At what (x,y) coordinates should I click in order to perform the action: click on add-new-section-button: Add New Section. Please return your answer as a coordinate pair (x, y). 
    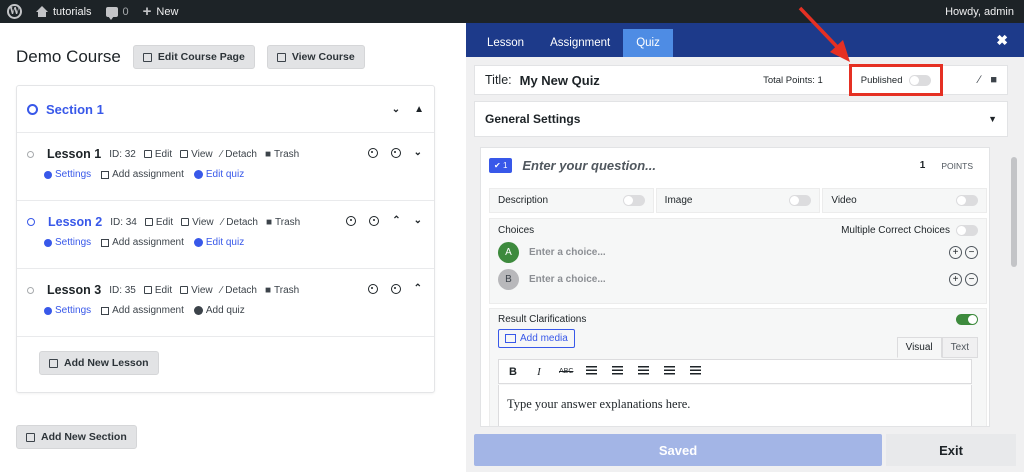
    Looking at the image, I should click on (76, 437).